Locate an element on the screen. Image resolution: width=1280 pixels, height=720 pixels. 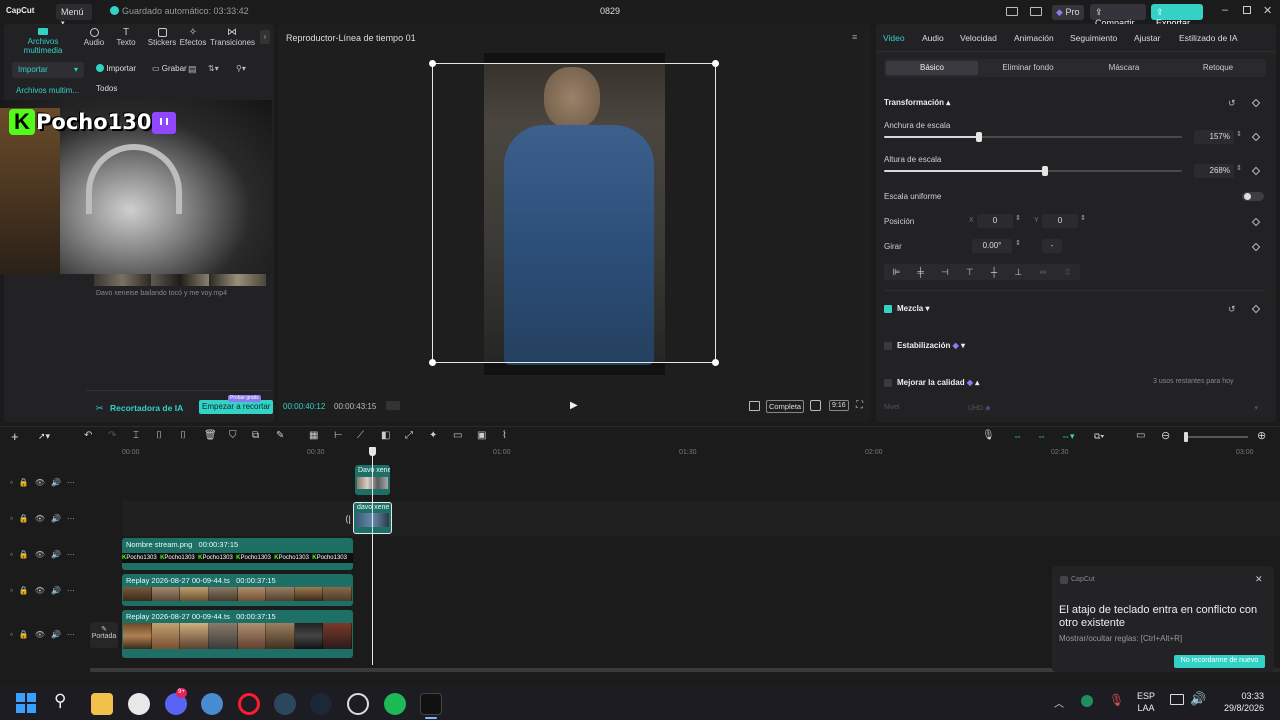
insert-icon: ⊢ is located at coordinates (338, 435).